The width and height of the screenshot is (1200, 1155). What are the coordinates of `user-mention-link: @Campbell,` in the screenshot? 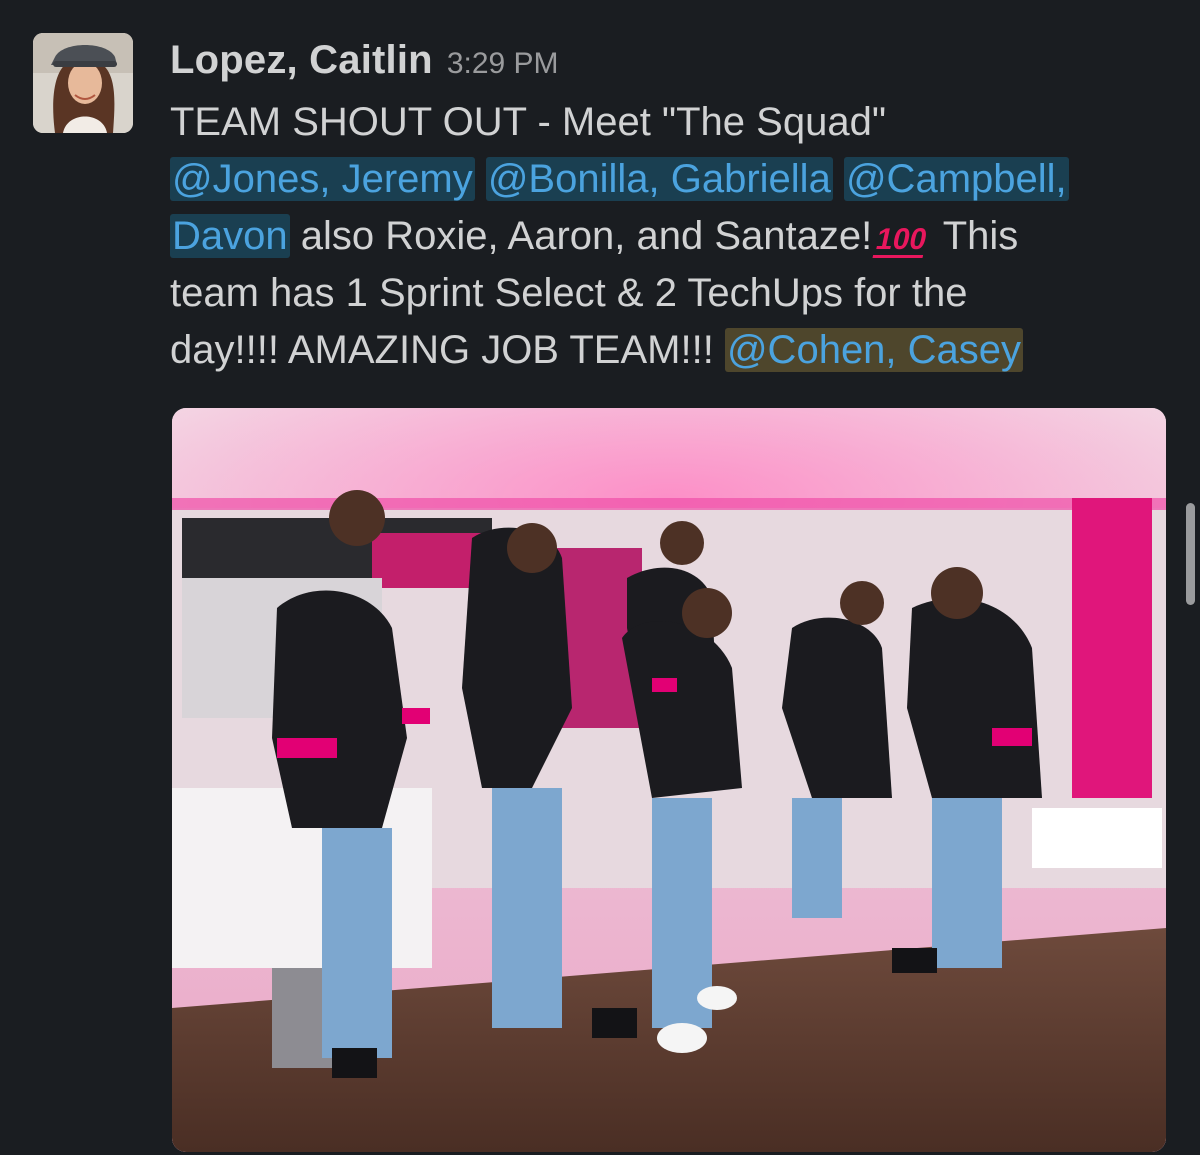 It's located at (956, 179).